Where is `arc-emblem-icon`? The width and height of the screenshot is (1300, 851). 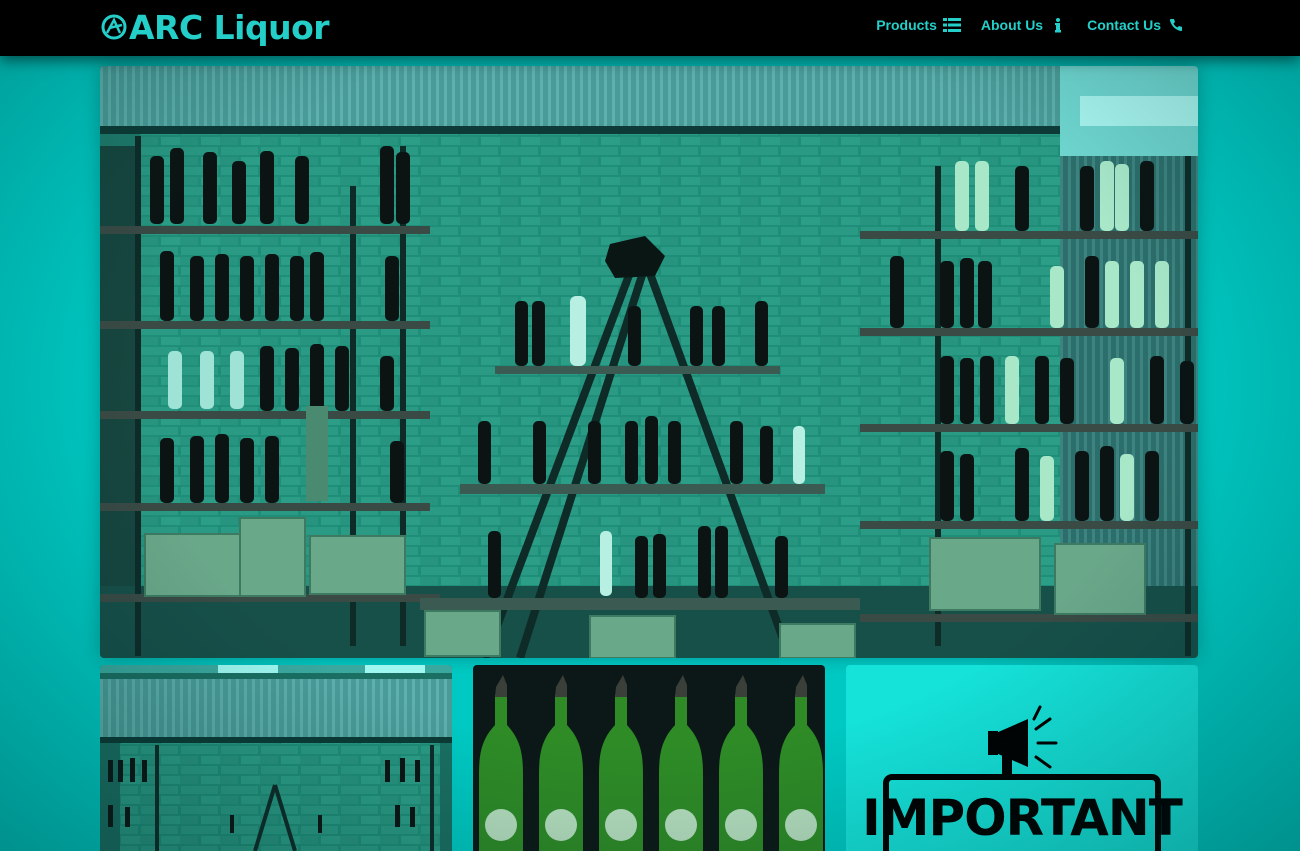
arc-emblem-icon is located at coordinates (114, 27).